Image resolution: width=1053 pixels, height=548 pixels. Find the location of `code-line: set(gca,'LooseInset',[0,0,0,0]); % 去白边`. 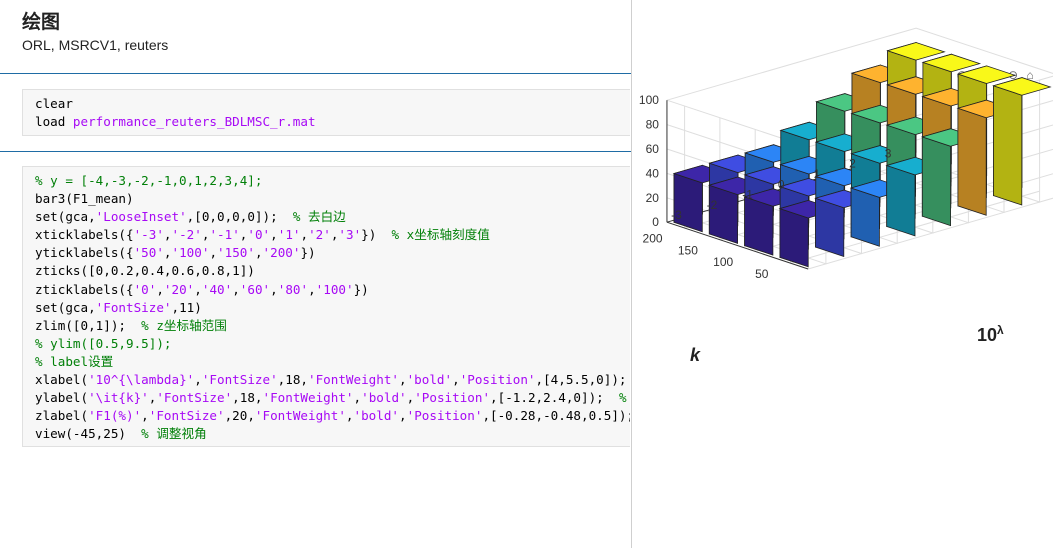

code-line: set(gca,'LooseInset',[0,0,0,0]); % 去白边 is located at coordinates (332, 217).